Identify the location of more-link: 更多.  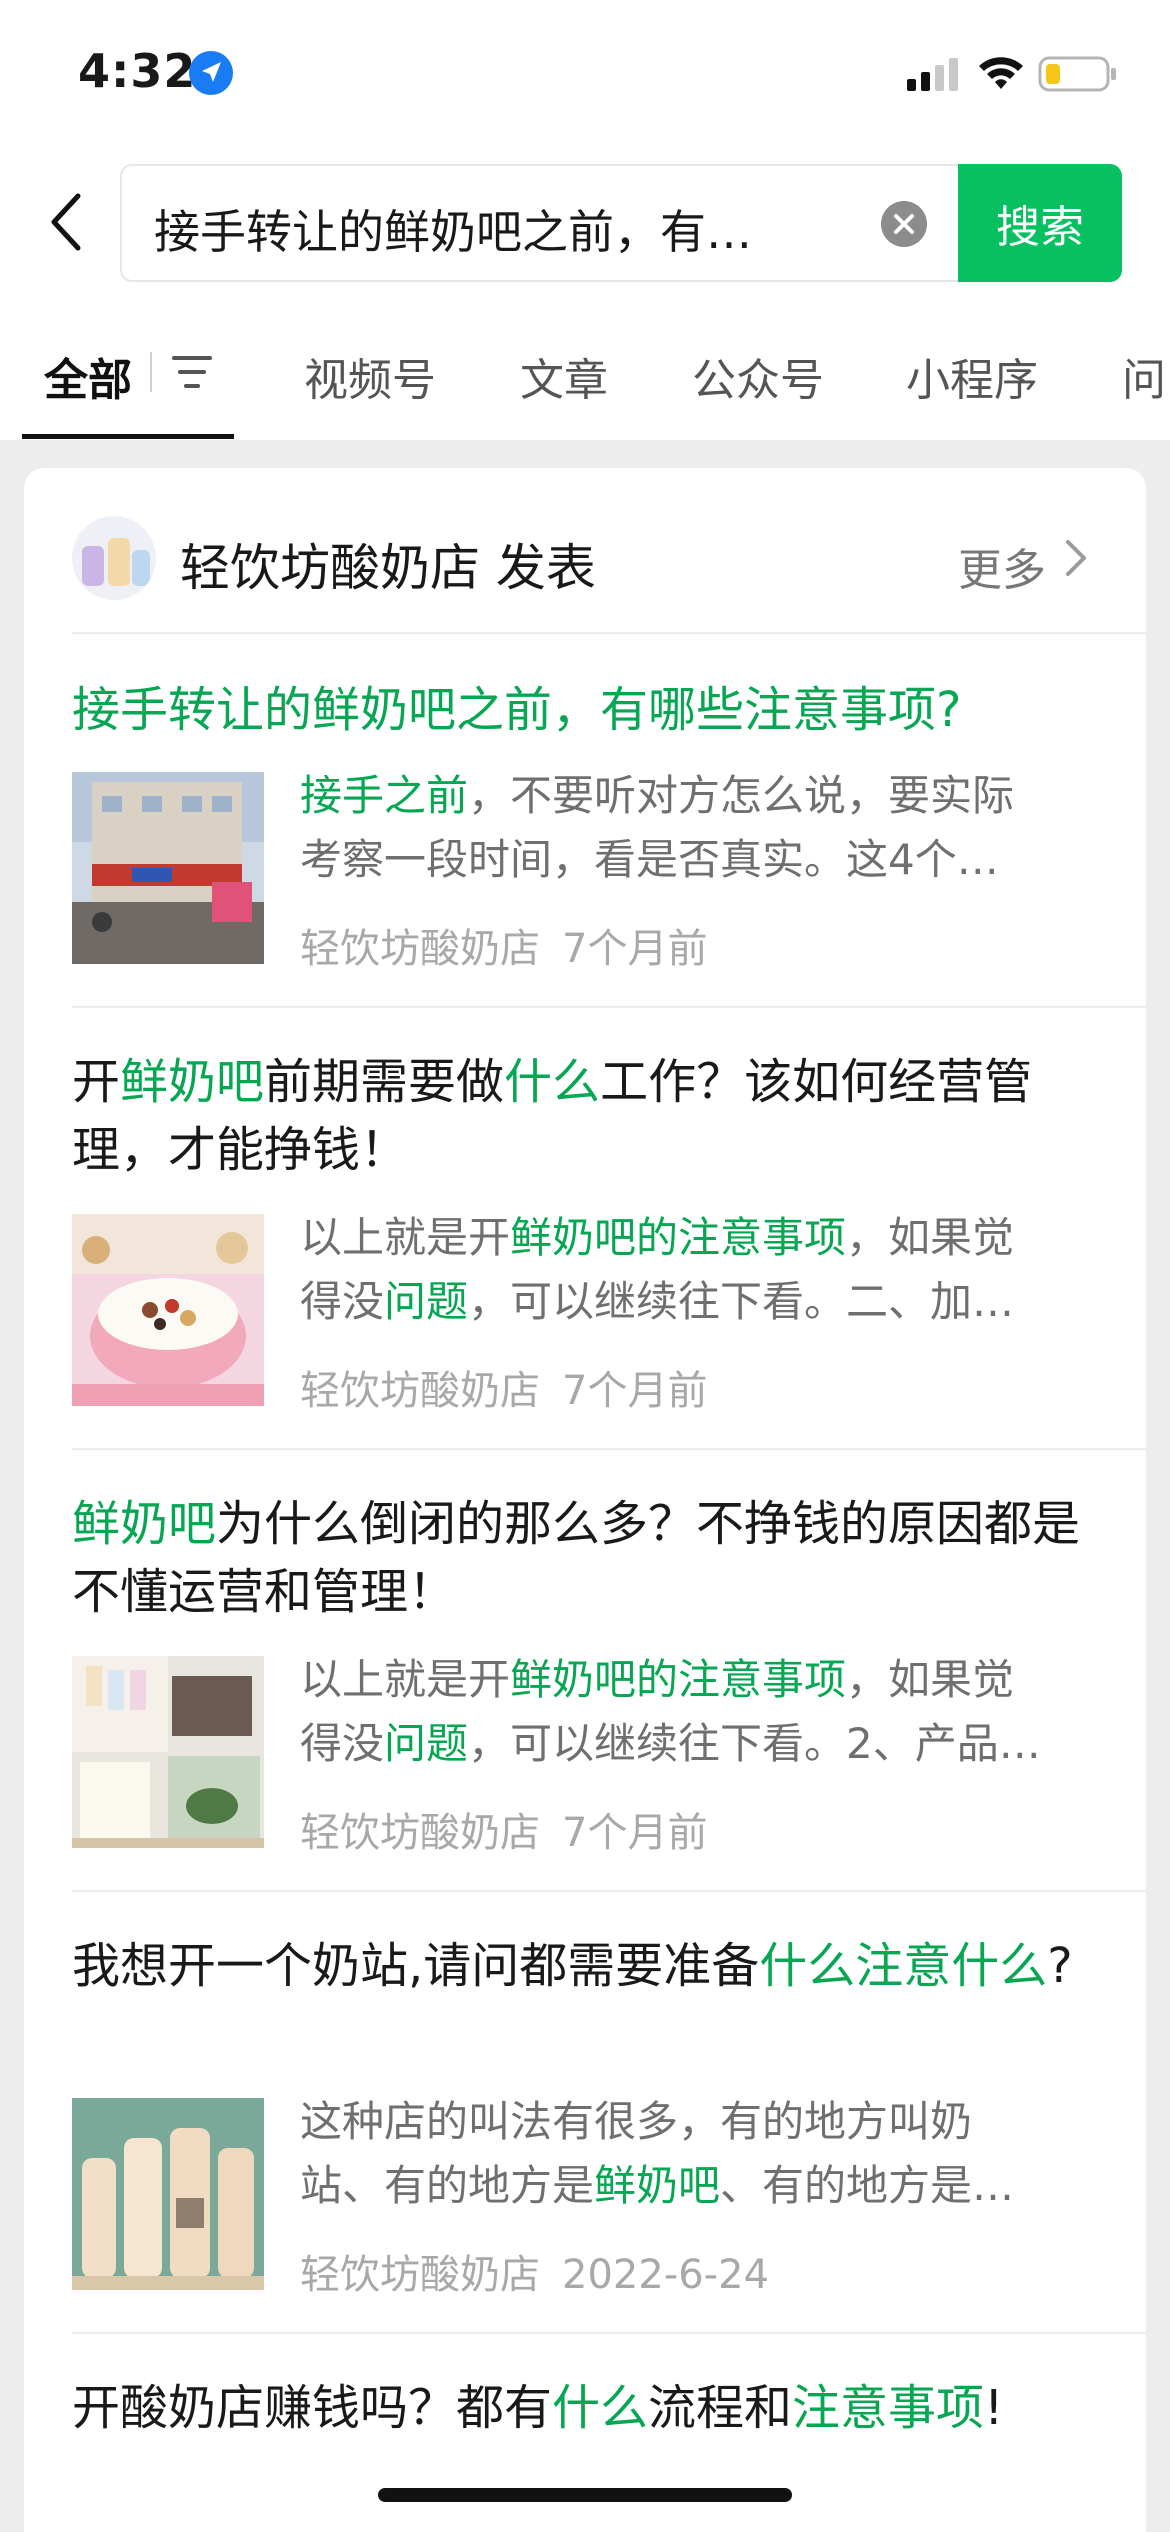
(1002, 566).